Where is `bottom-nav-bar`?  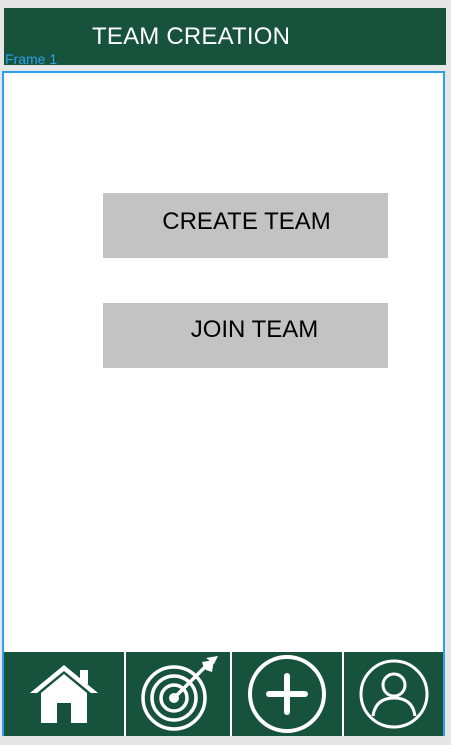 bottom-nav-bar is located at coordinates (223, 694).